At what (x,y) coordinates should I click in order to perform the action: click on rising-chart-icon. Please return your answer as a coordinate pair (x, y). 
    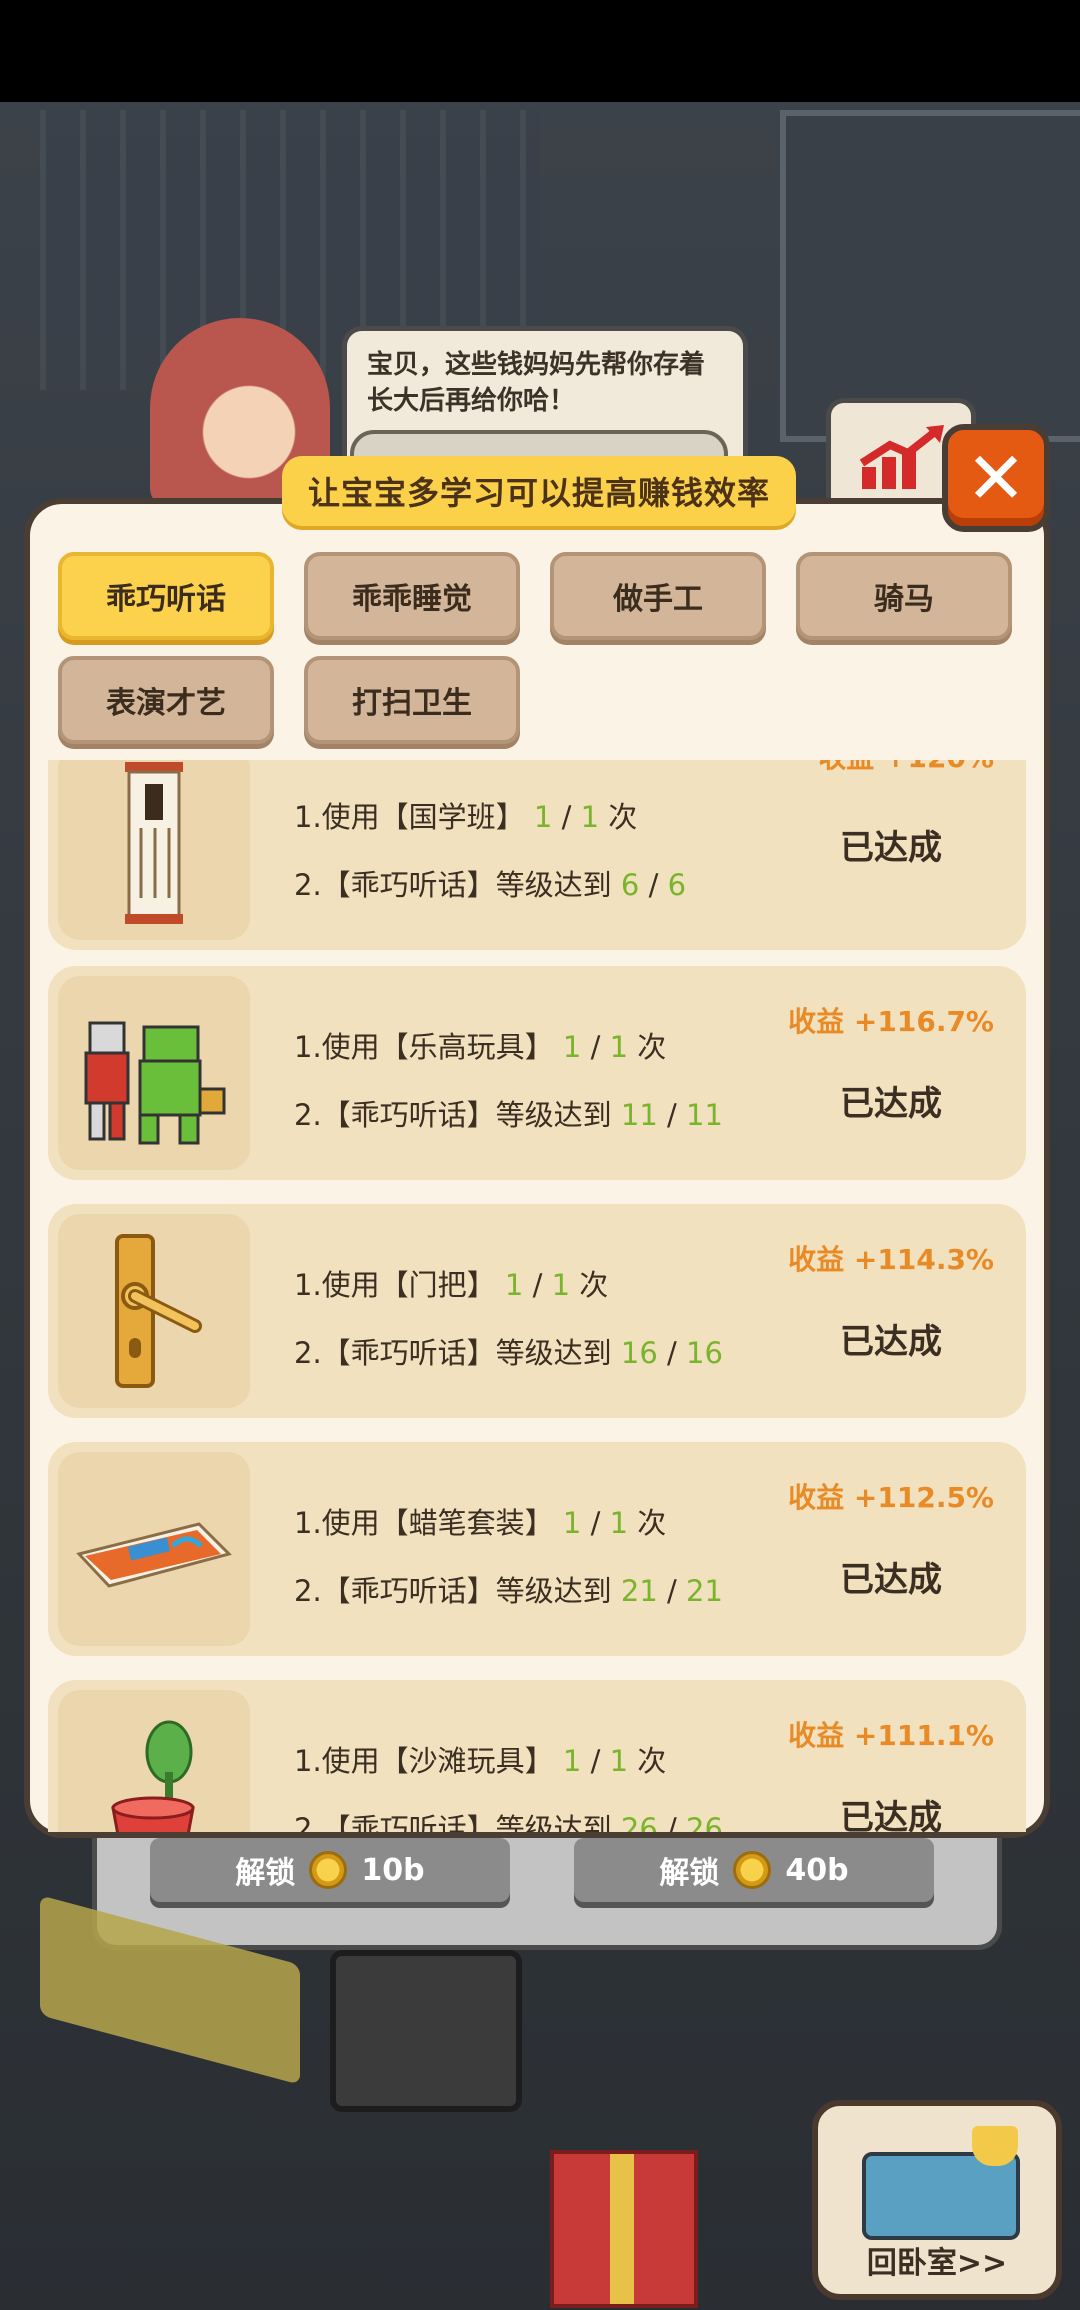
    Looking at the image, I should click on (901, 457).